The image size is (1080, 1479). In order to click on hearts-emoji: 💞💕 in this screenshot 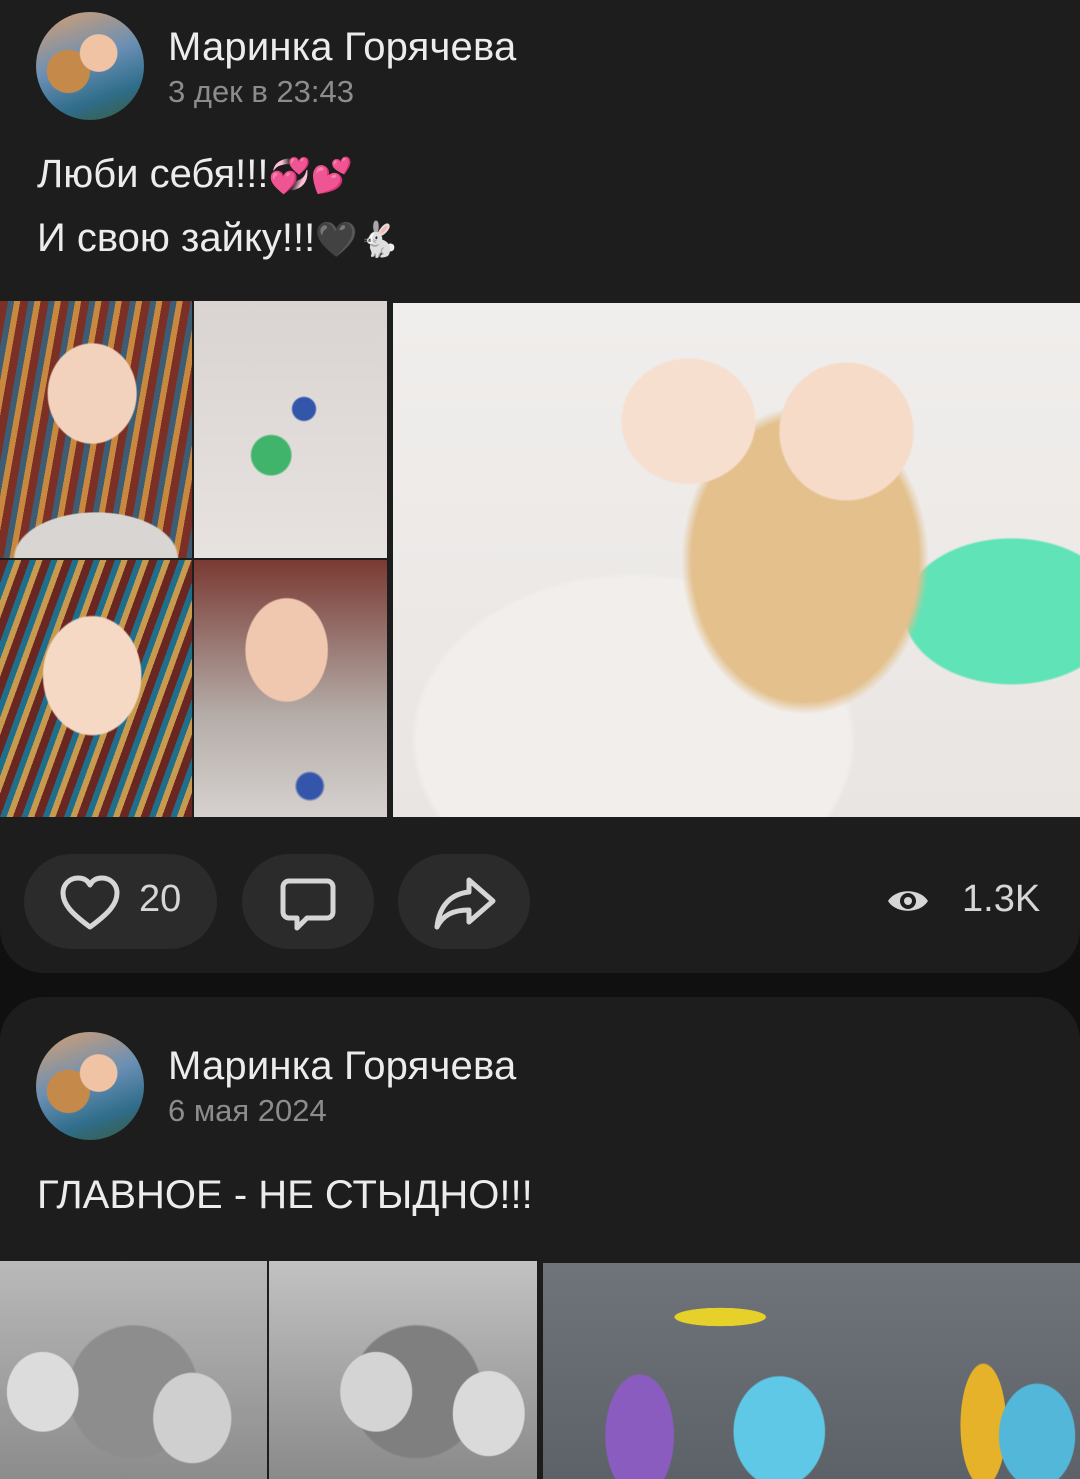, I will do `click(311, 176)`.